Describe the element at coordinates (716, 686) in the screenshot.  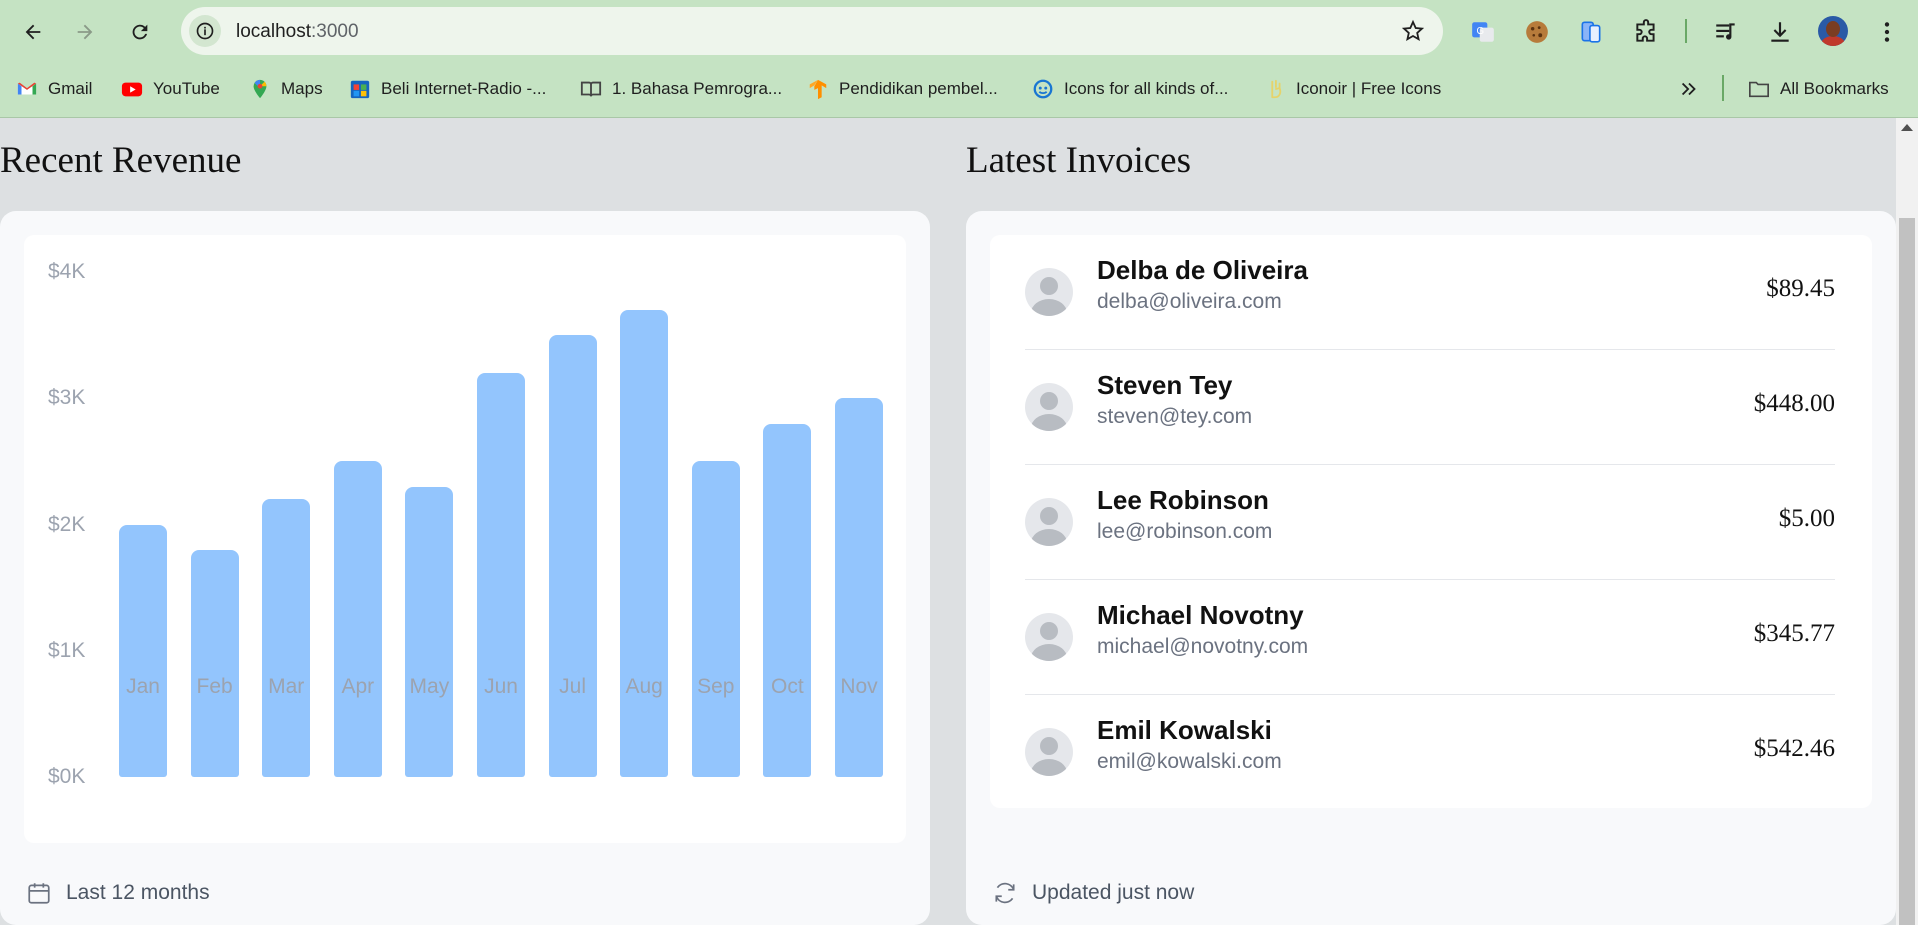
I see `x-tick-label: Sep` at that location.